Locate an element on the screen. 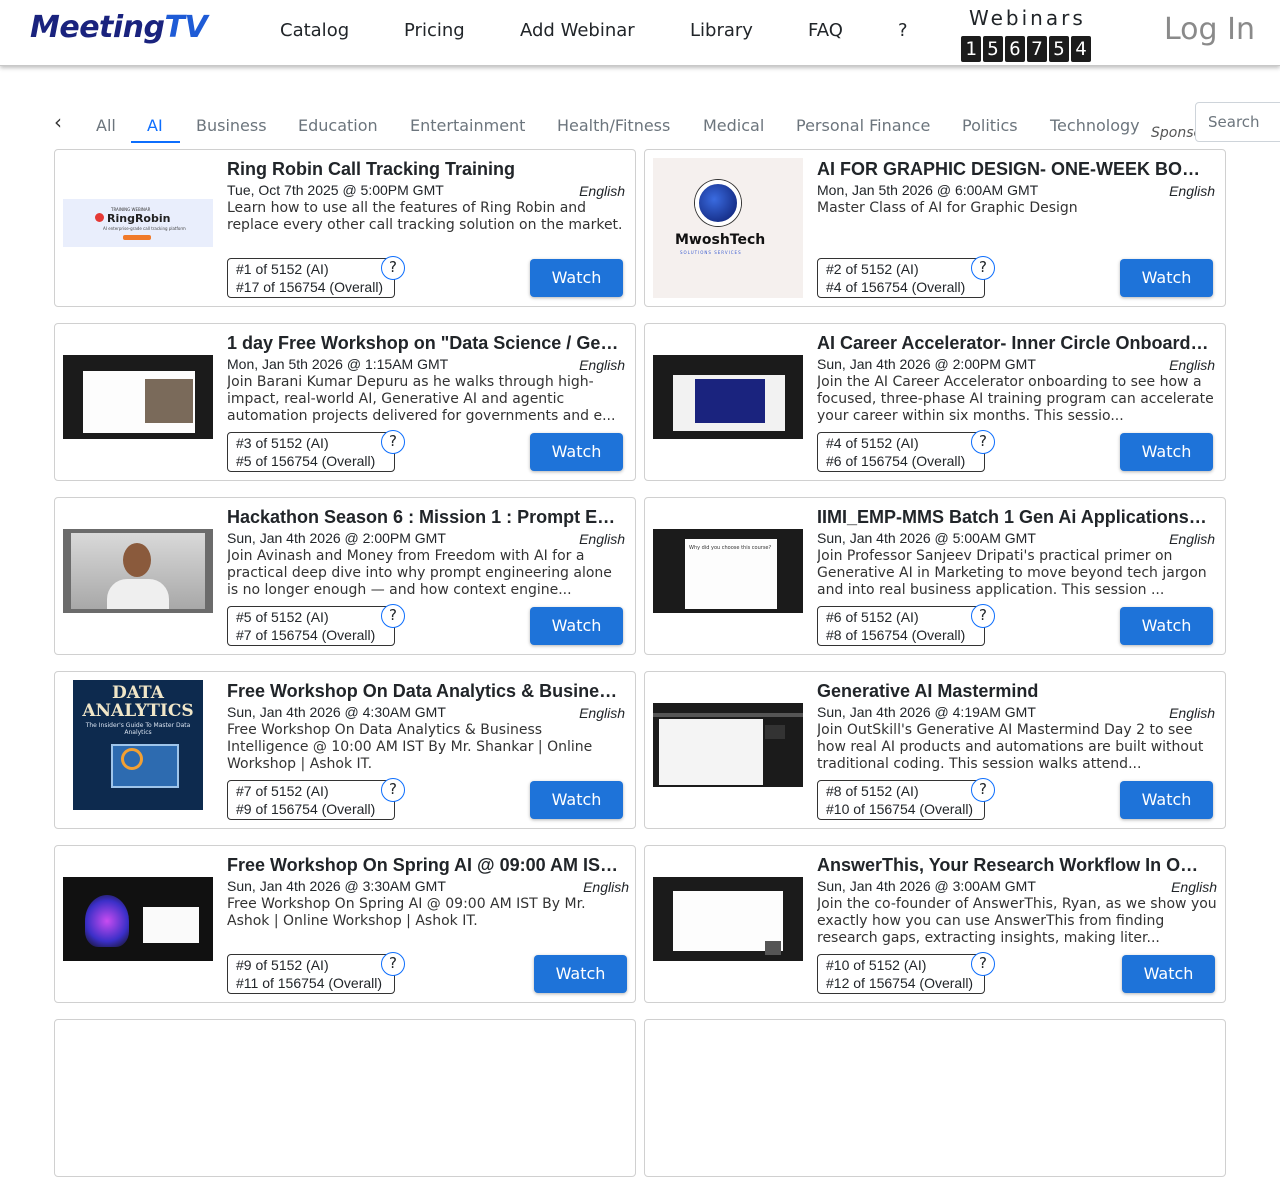 This screenshot has height=1177, width=1280. counter-digit: 6 is located at coordinates (1015, 49).